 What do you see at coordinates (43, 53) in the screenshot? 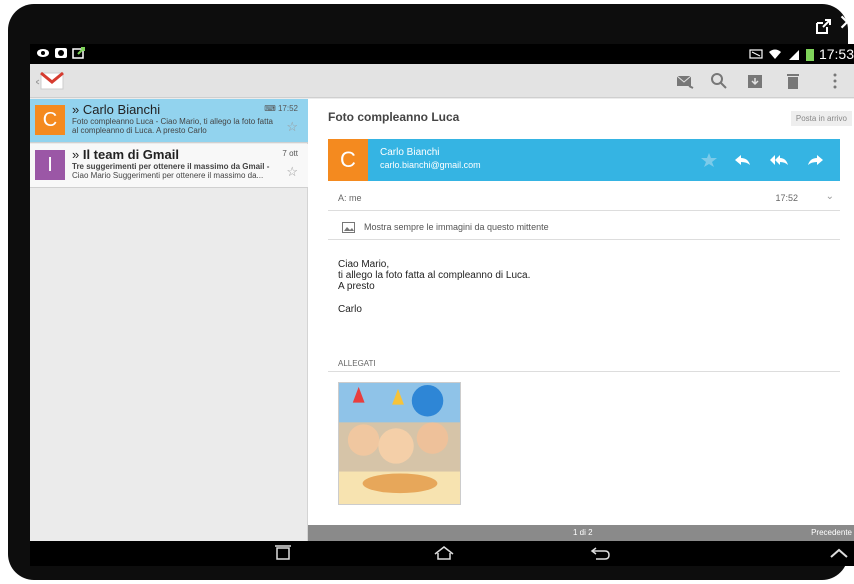
I see `eye-icon` at bounding box center [43, 53].